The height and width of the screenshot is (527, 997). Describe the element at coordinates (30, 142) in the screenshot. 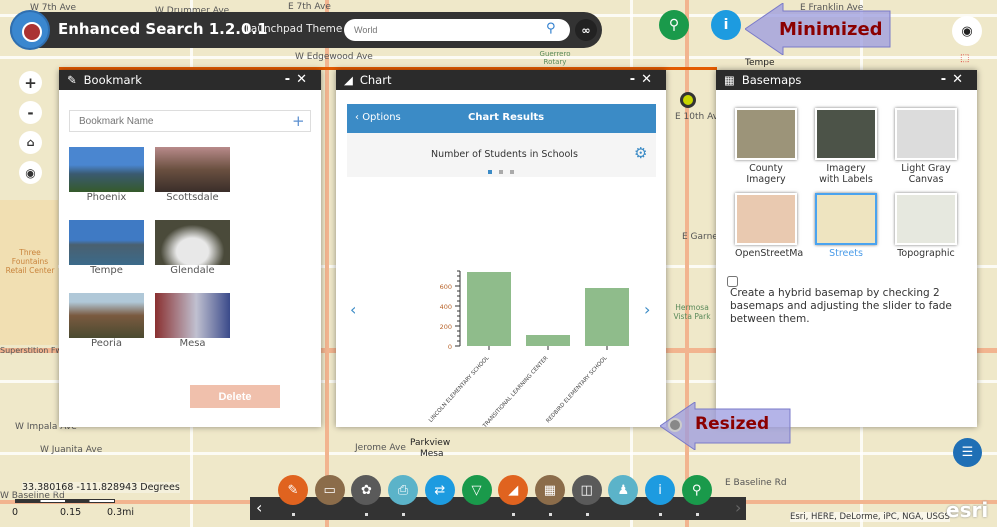

I see `home-button: ⌂` at that location.